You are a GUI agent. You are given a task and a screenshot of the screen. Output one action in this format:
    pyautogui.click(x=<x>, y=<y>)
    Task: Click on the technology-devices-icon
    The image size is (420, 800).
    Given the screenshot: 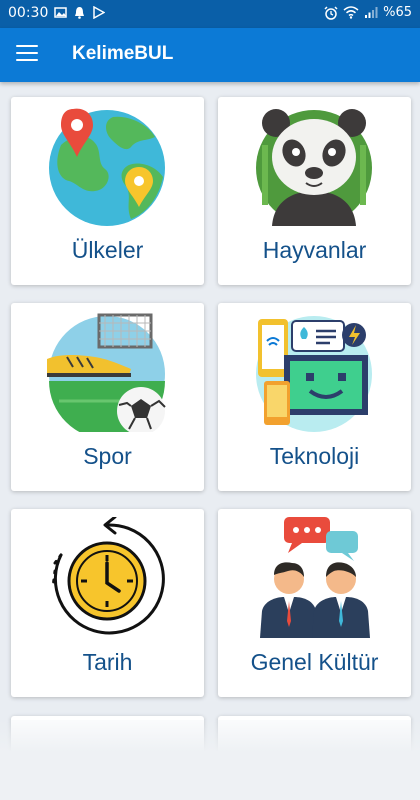 What is the action you would take?
    pyautogui.click(x=314, y=374)
    